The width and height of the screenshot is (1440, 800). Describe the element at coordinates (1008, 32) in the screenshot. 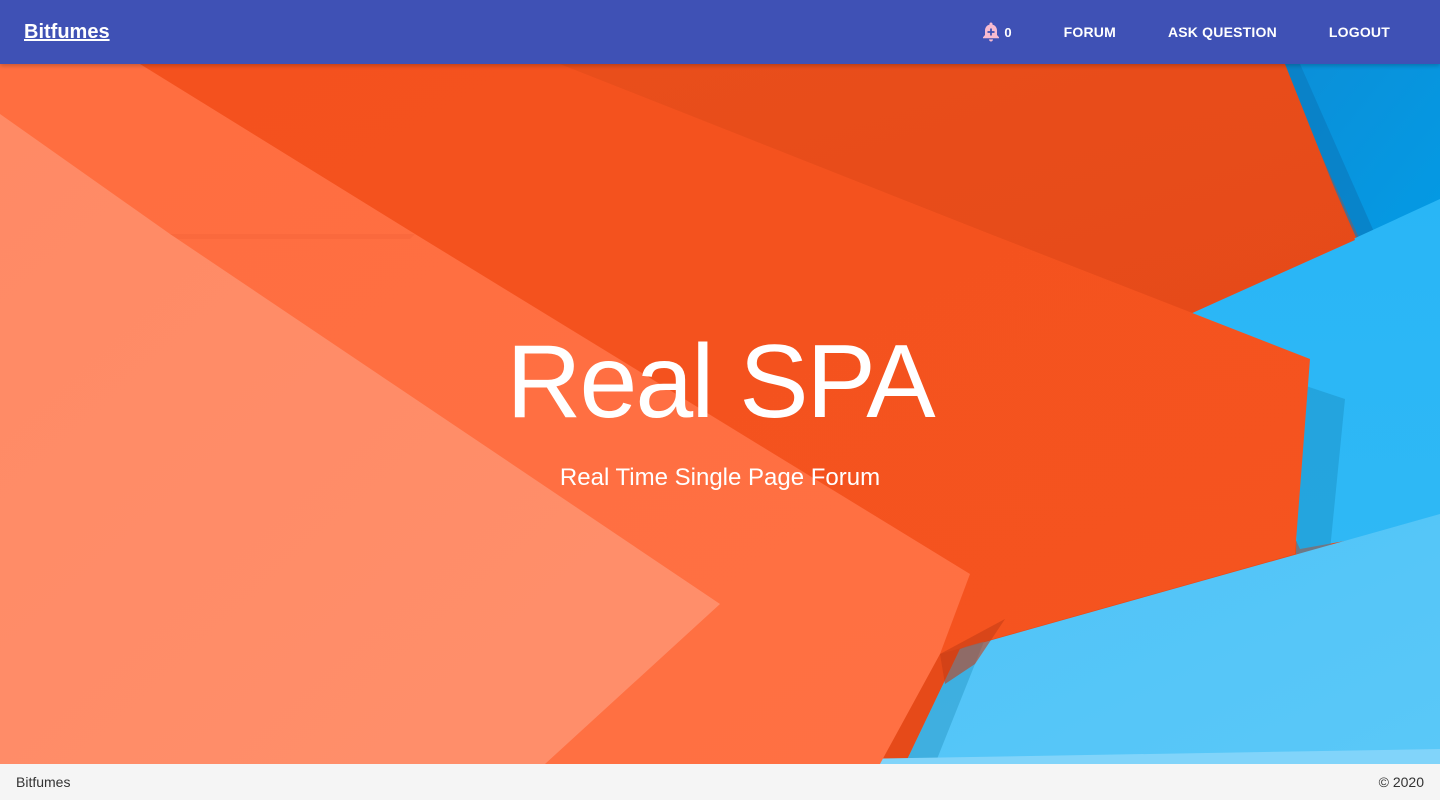

I see `notification-count: 0` at that location.